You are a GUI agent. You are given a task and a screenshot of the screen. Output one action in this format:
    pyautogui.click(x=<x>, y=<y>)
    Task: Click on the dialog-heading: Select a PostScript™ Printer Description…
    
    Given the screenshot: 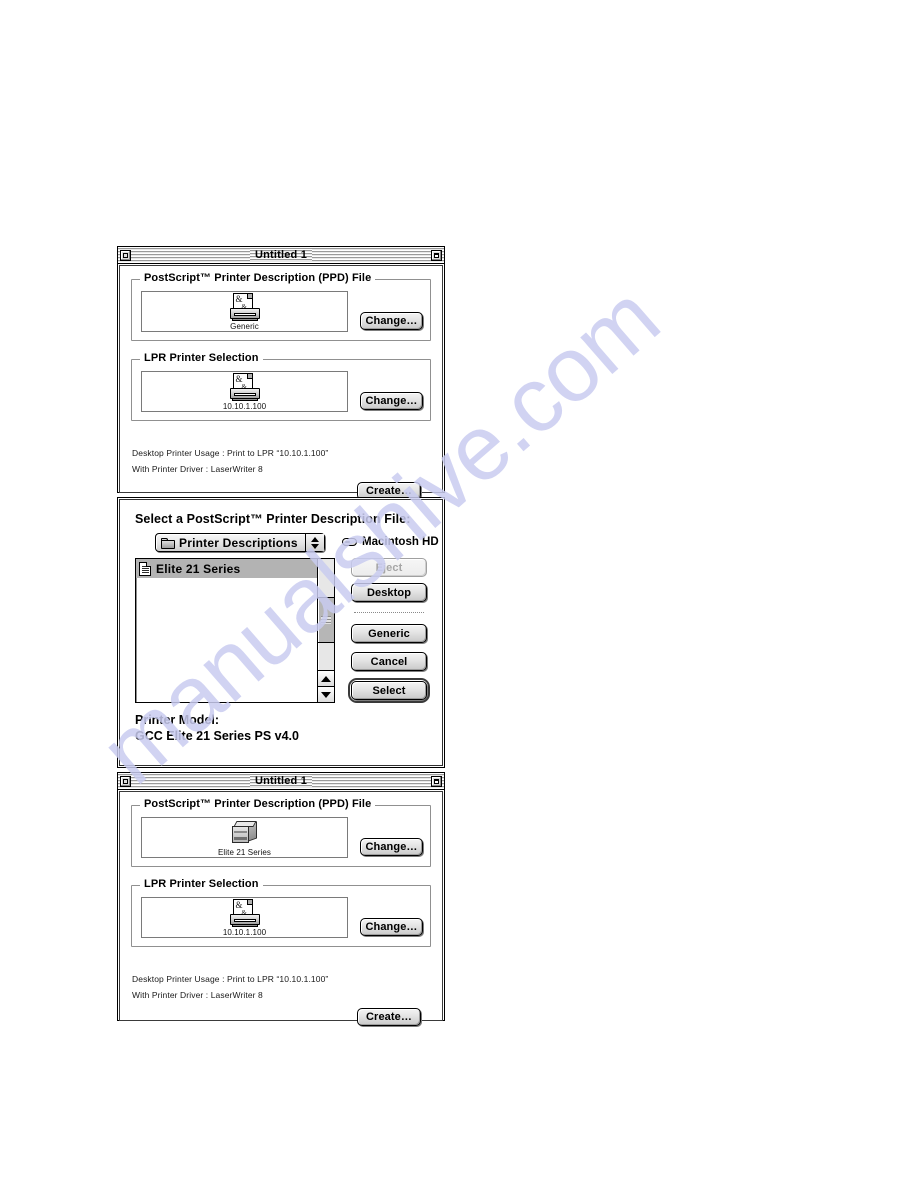 What is the action you would take?
    pyautogui.click(x=273, y=519)
    